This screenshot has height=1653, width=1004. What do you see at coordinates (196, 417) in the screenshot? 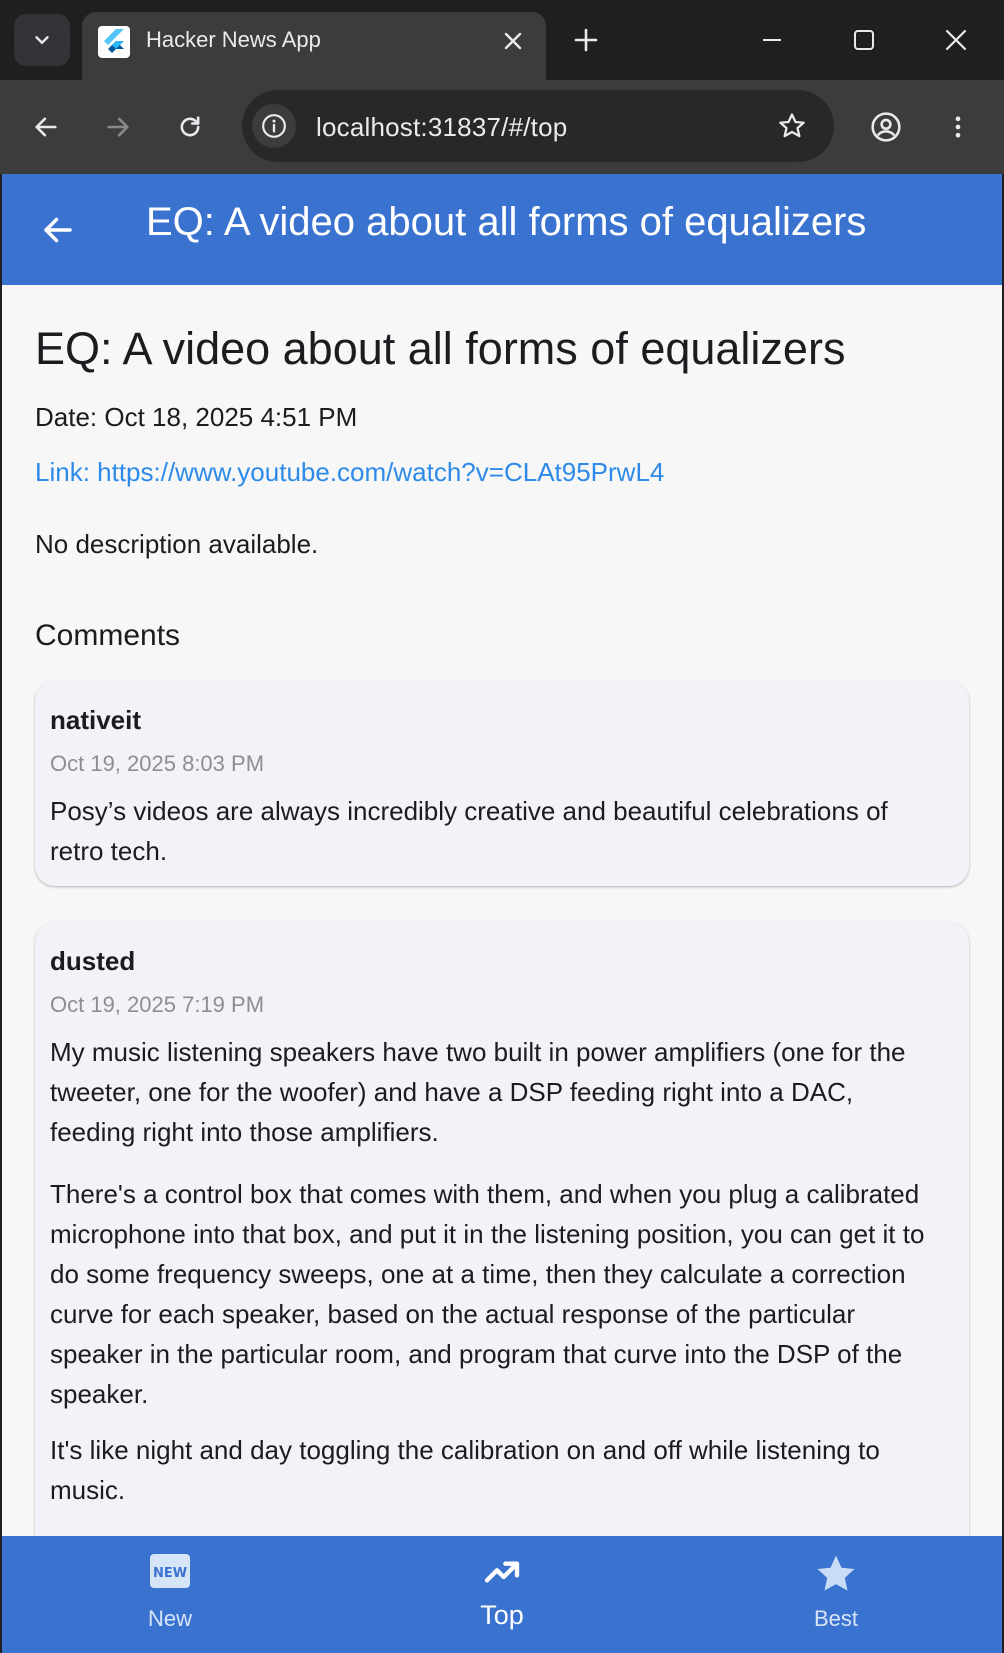
I see `story-date: Date: Oct 18, 2025 4:51 PM` at bounding box center [196, 417].